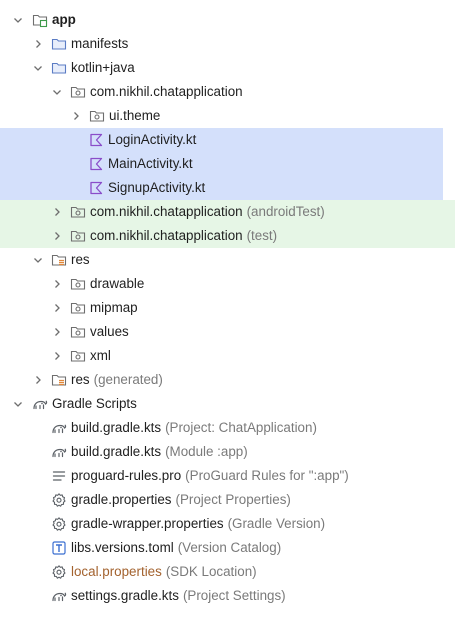 This screenshot has height=625, width=455. What do you see at coordinates (147, 523) in the screenshot?
I see `tree-item-label: gradle-wrapper.properties` at bounding box center [147, 523].